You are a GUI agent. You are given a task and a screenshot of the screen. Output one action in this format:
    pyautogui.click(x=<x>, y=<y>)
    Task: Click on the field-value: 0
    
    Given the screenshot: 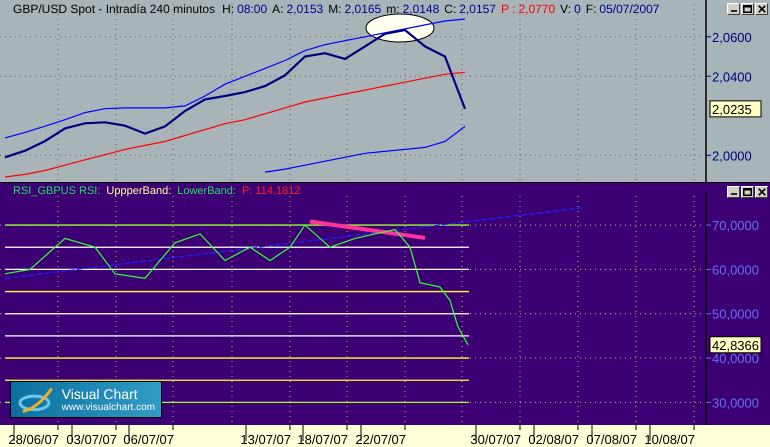 What is the action you would take?
    pyautogui.click(x=577, y=8)
    